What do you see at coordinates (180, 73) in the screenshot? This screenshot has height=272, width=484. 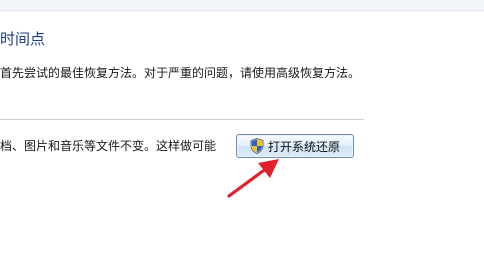 I see `restore-description: 首先尝试的最佳恢复方法。对于严重的问题，请使用高级恢复方法。` at bounding box center [180, 73].